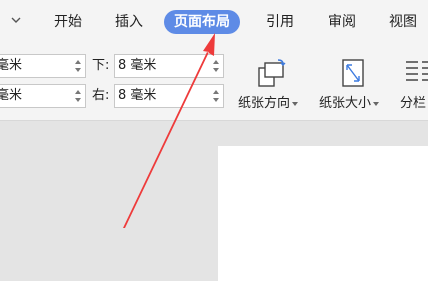  What do you see at coordinates (169, 96) in the screenshot?
I see `right-margin-field: 8 毫米` at bounding box center [169, 96].